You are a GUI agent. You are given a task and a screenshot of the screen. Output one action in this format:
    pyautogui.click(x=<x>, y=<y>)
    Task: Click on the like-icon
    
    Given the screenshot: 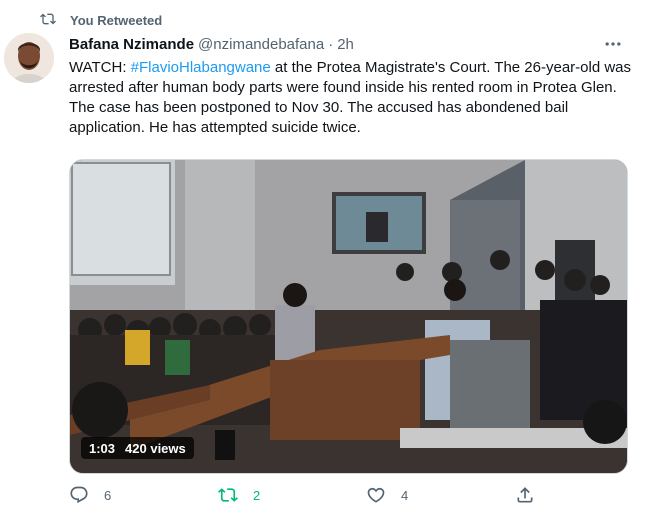 What is the action you would take?
    pyautogui.click(x=376, y=495)
    